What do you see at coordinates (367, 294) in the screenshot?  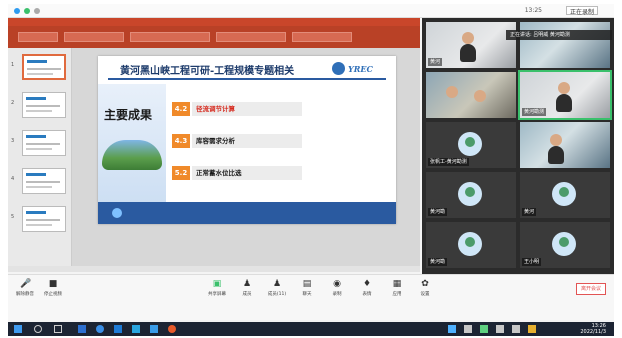 I see `reaction-label: 表情` at bounding box center [367, 294].